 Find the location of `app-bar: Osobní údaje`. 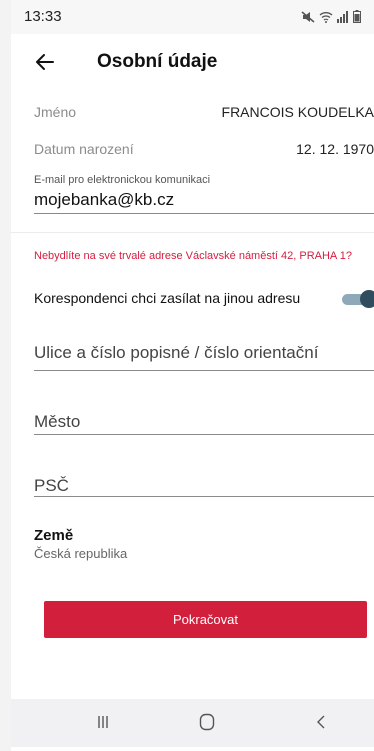

app-bar: Osobní údaje is located at coordinates (192, 62).